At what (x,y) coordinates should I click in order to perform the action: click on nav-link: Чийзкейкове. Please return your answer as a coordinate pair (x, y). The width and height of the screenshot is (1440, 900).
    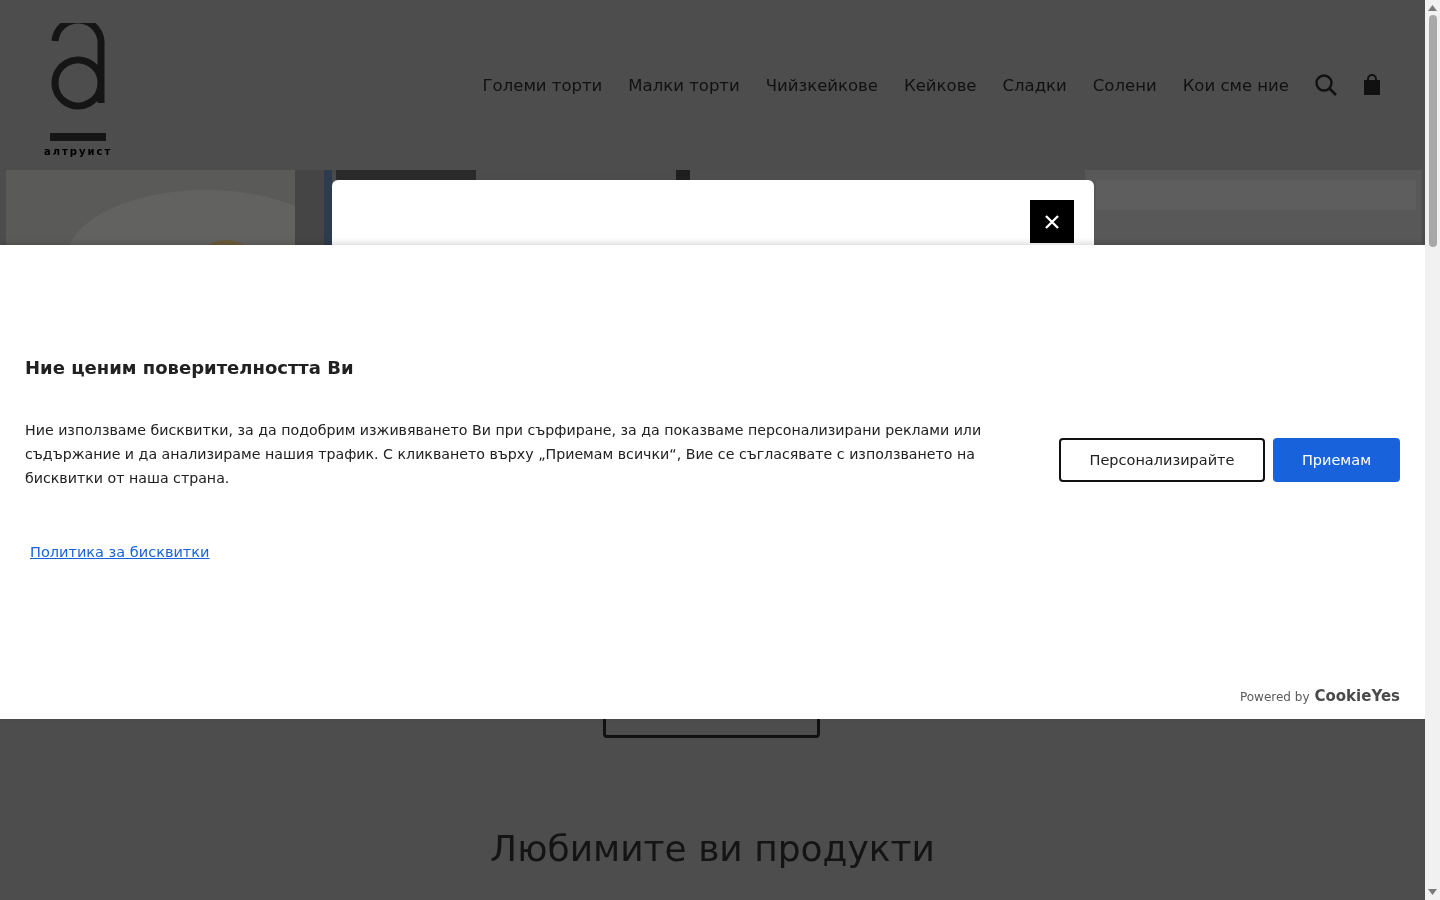
    Looking at the image, I should click on (821, 85).